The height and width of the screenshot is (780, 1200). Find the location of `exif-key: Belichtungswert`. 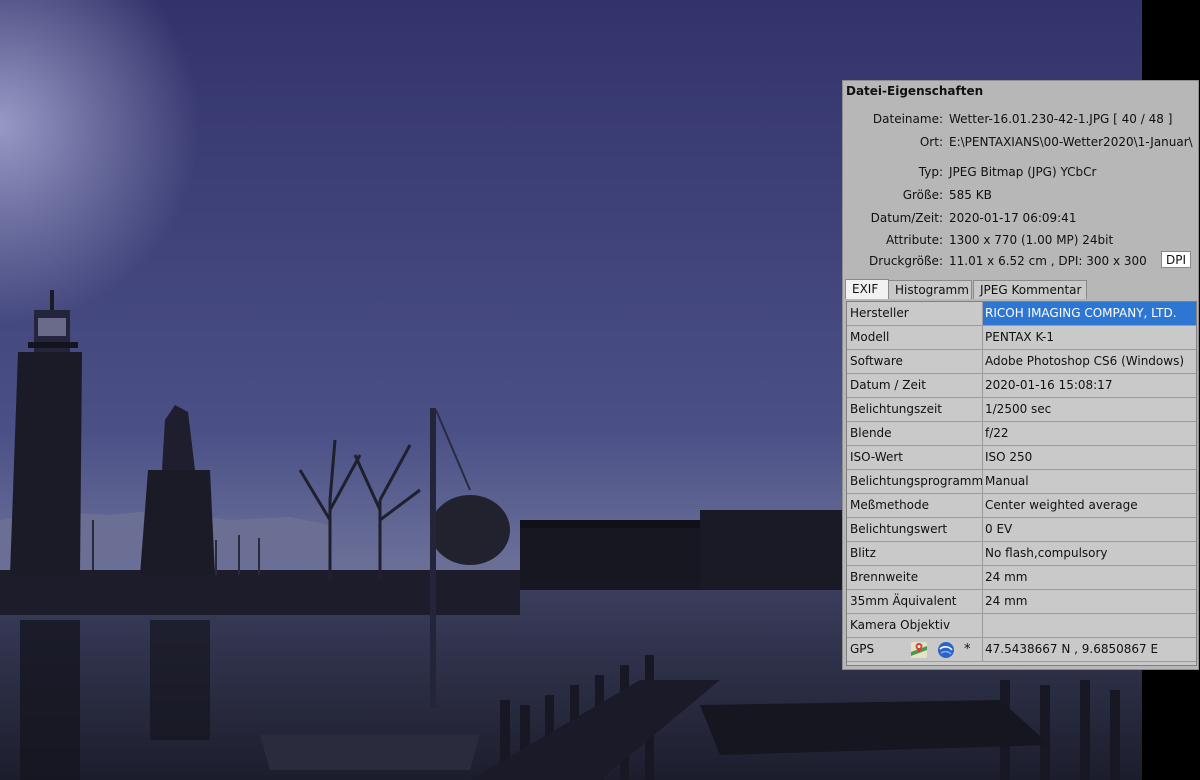

exif-key: Belichtungswert is located at coordinates (915, 529).